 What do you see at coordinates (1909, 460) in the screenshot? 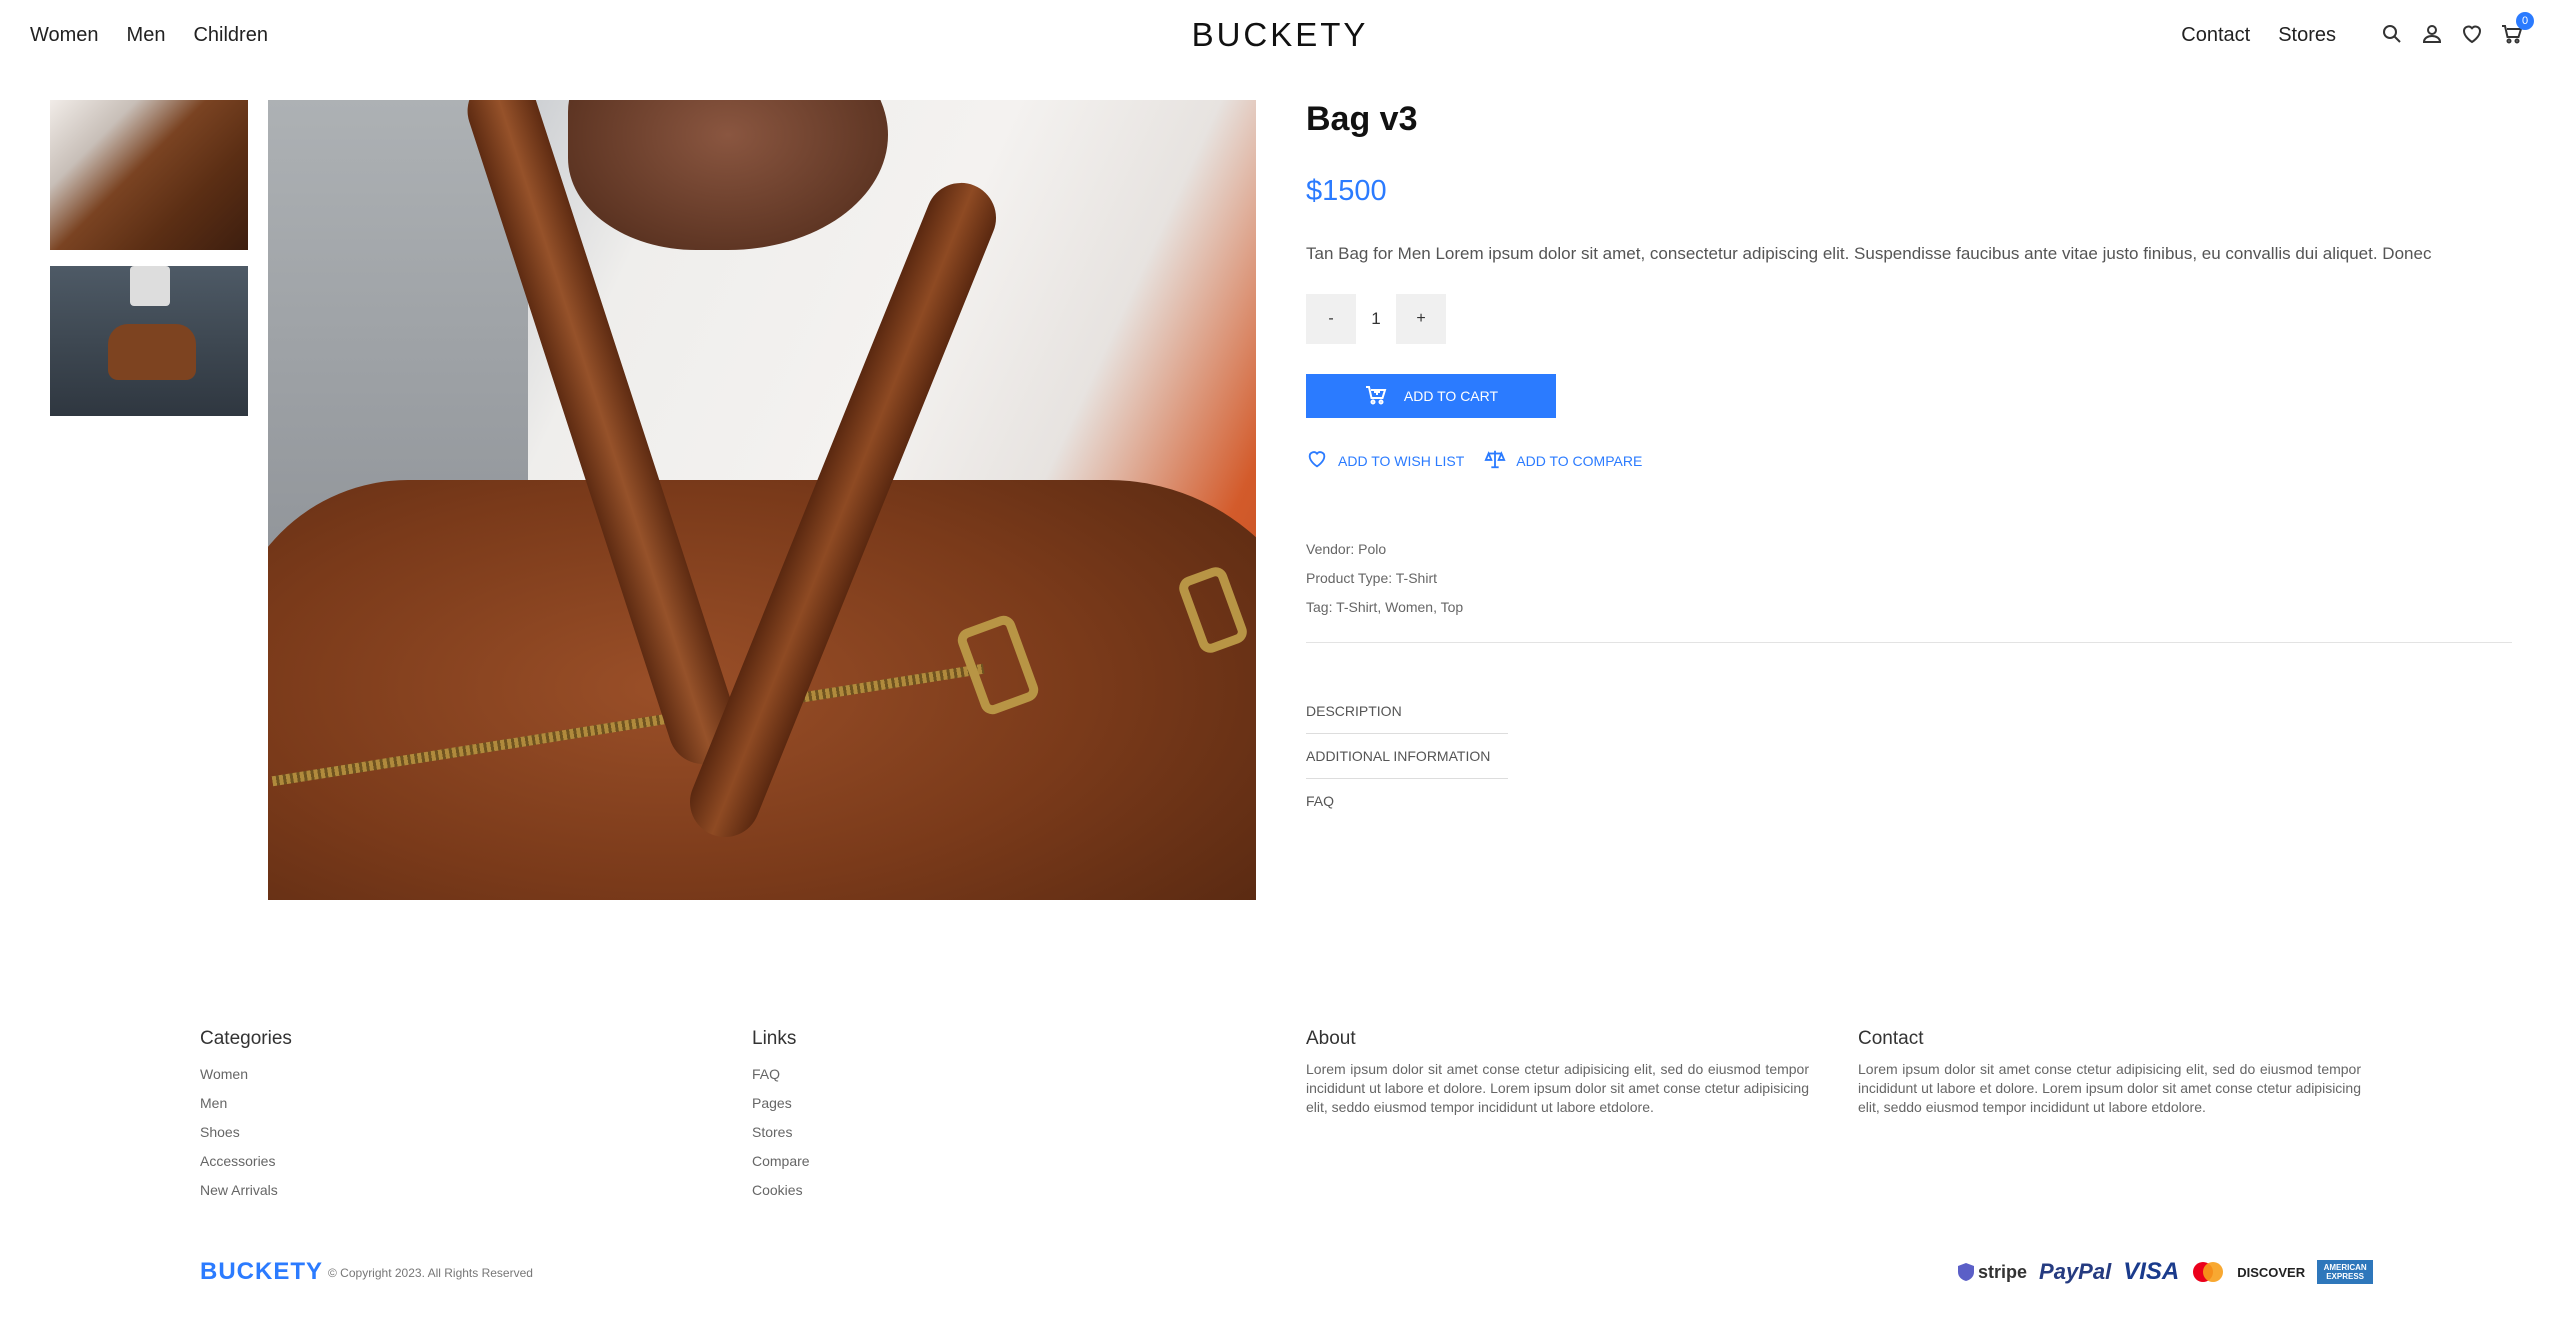
I see `product-actions: ADD TO WISH LIST ADD TO COMPARE` at bounding box center [1909, 460].